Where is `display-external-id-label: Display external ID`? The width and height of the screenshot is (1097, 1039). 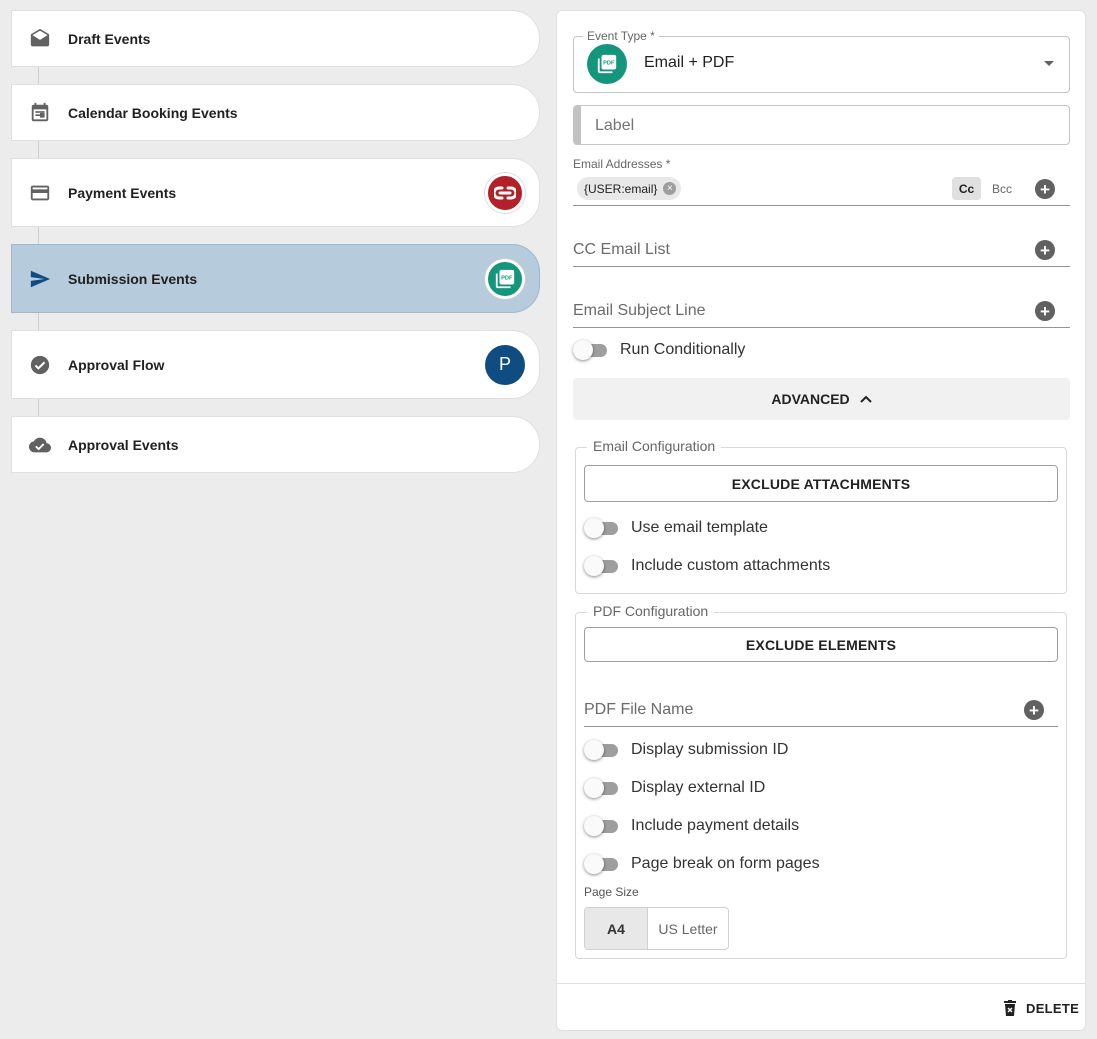 display-external-id-label: Display external ID is located at coordinates (698, 787).